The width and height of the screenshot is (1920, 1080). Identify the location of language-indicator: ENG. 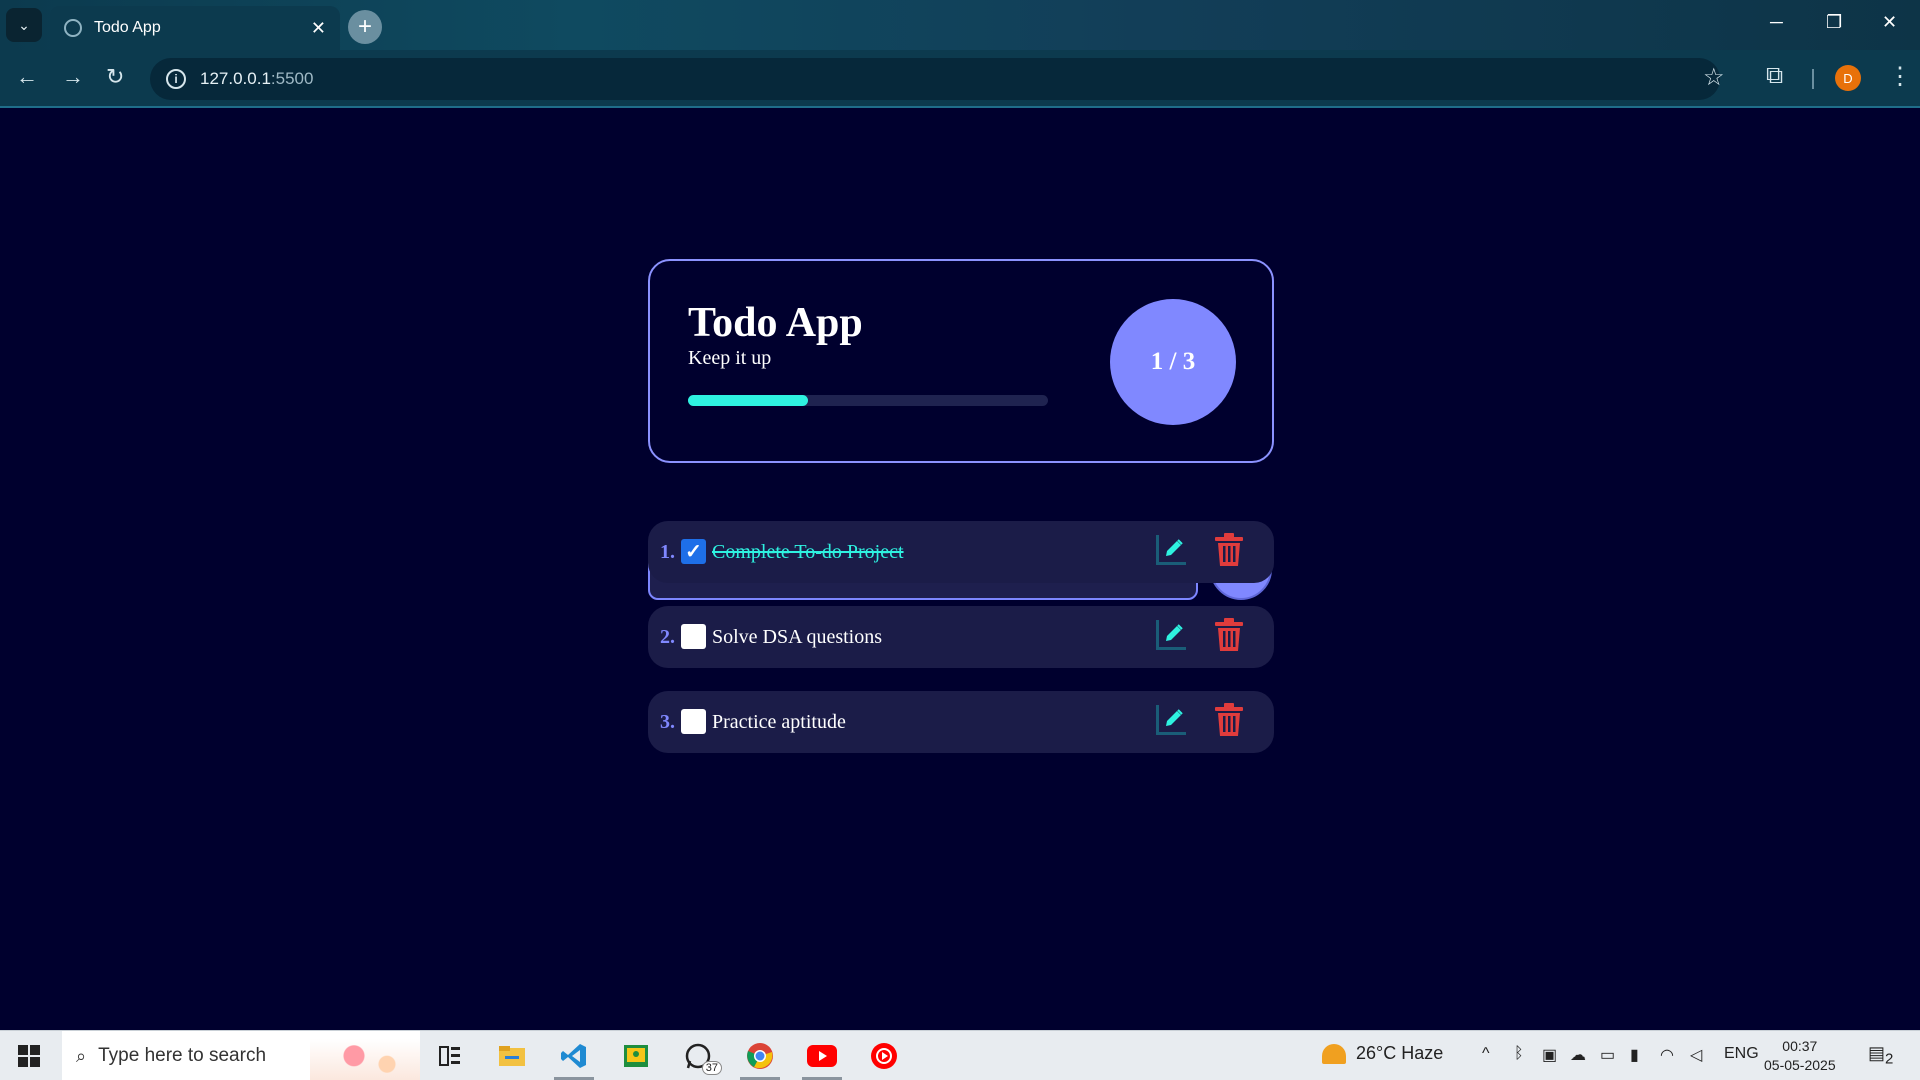
(1741, 1054).